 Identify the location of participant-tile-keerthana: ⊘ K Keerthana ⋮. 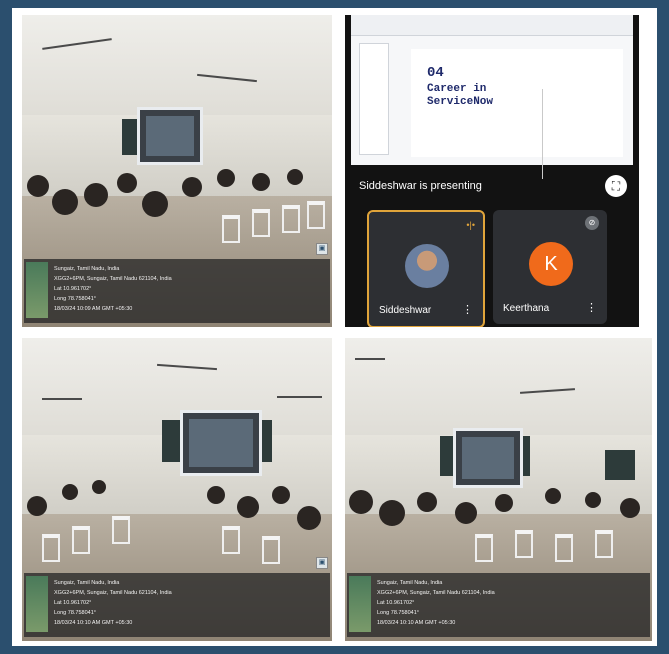
(550, 267).